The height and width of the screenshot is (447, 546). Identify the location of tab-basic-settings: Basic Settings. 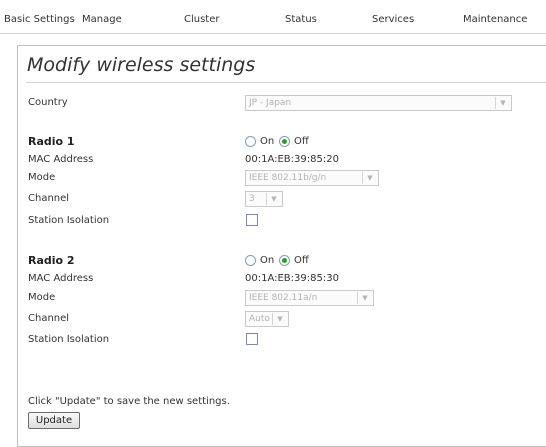
(39, 19).